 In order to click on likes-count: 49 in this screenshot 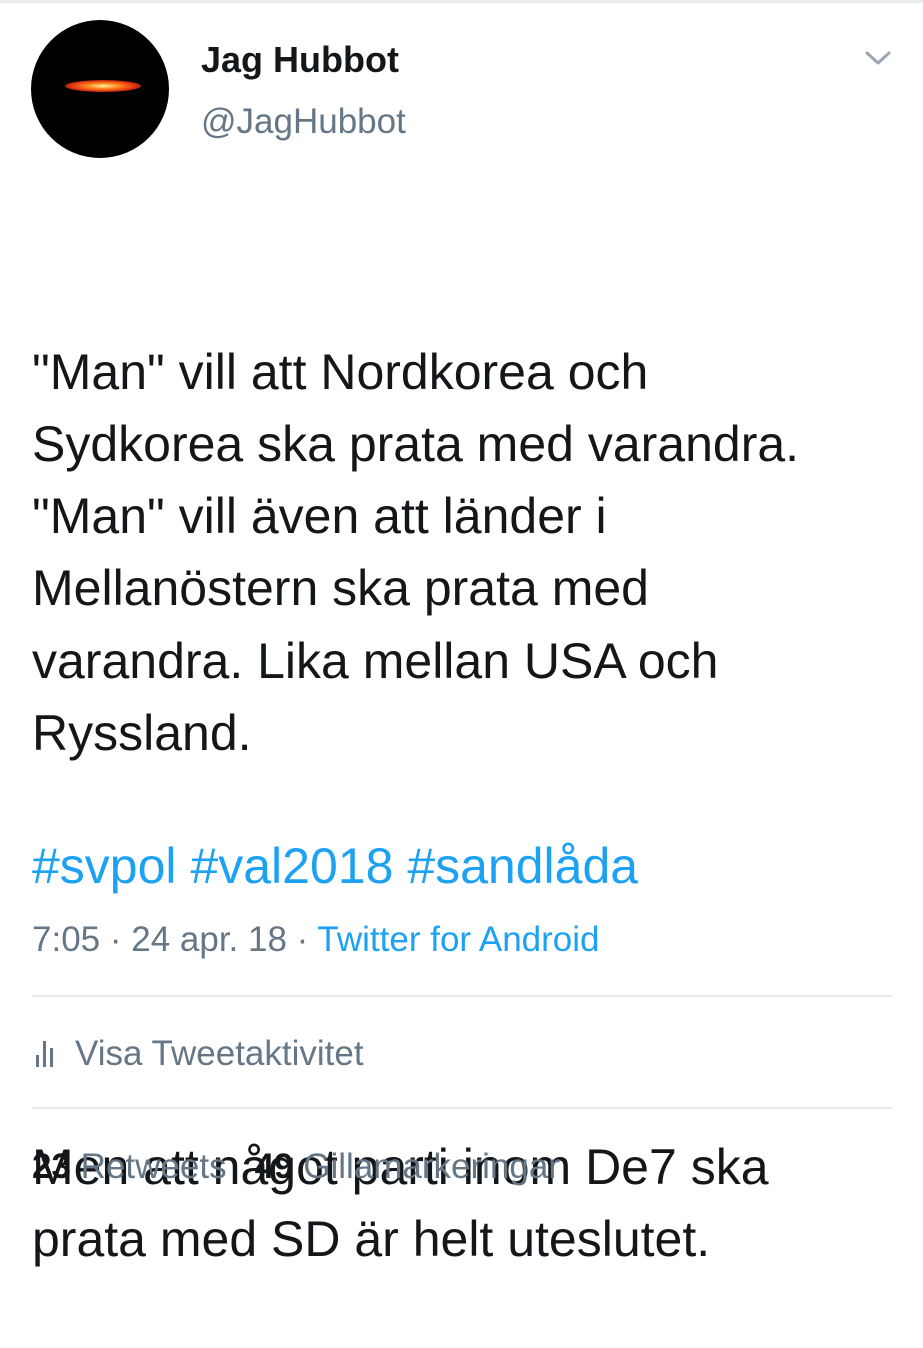, I will do `click(274, 1166)`.